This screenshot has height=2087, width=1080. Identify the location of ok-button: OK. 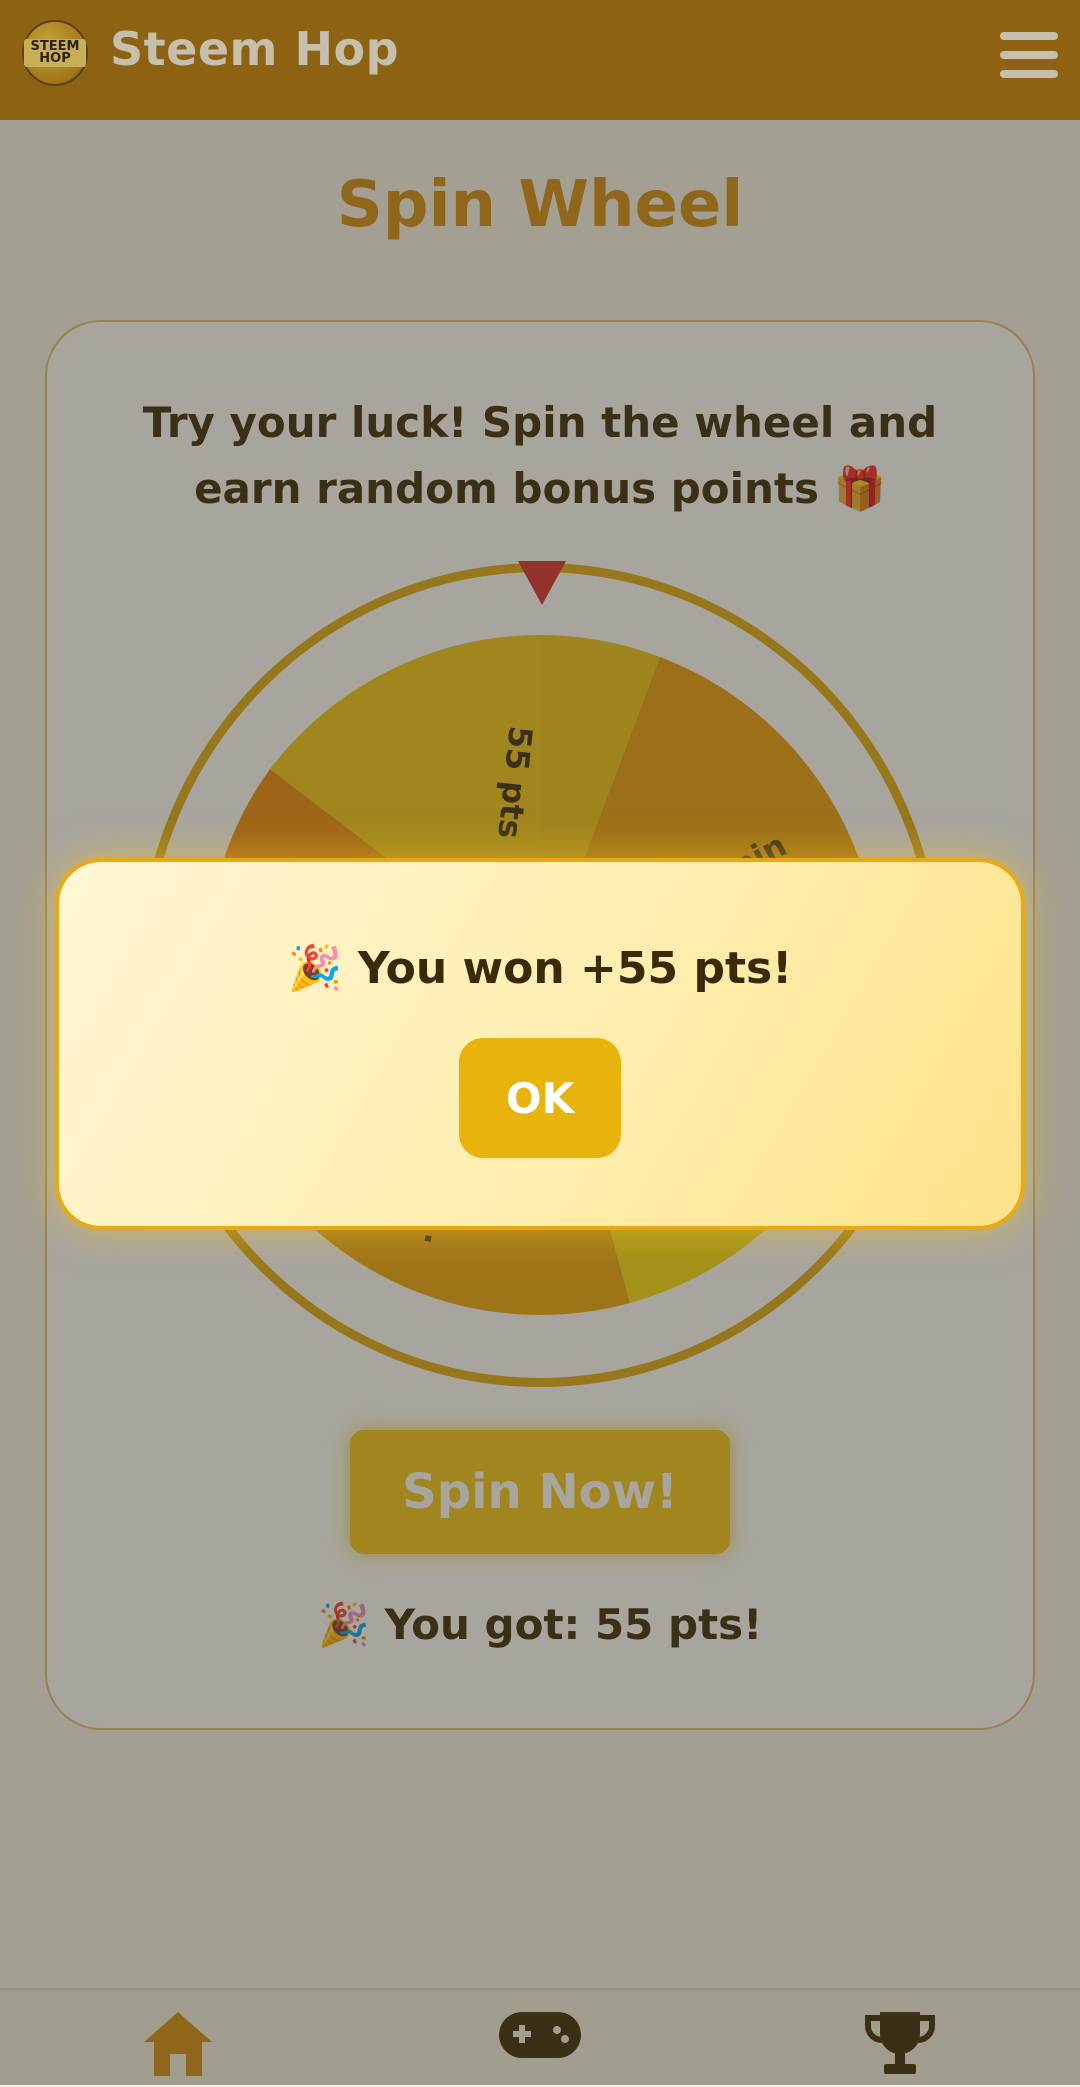
(540, 1098).